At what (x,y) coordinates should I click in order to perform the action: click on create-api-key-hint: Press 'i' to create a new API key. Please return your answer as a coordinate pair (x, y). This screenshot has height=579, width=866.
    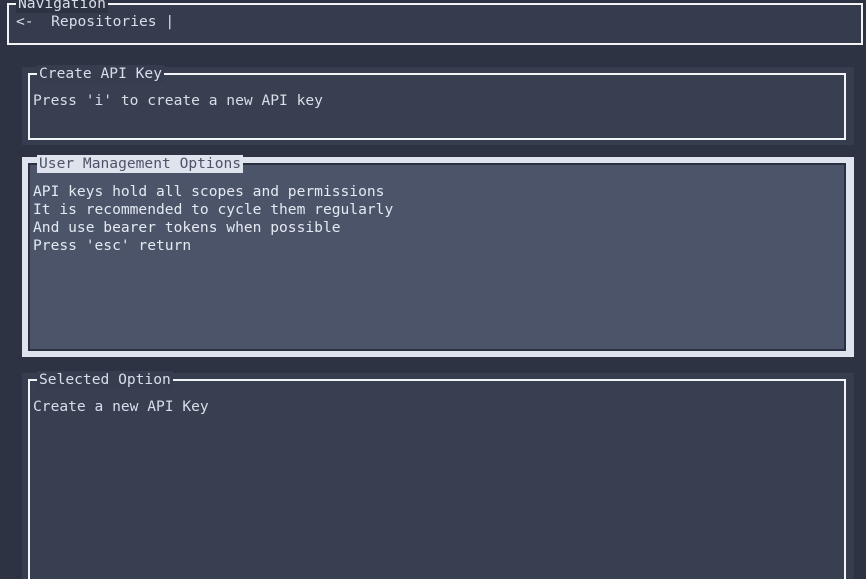
    Looking at the image, I should click on (178, 100).